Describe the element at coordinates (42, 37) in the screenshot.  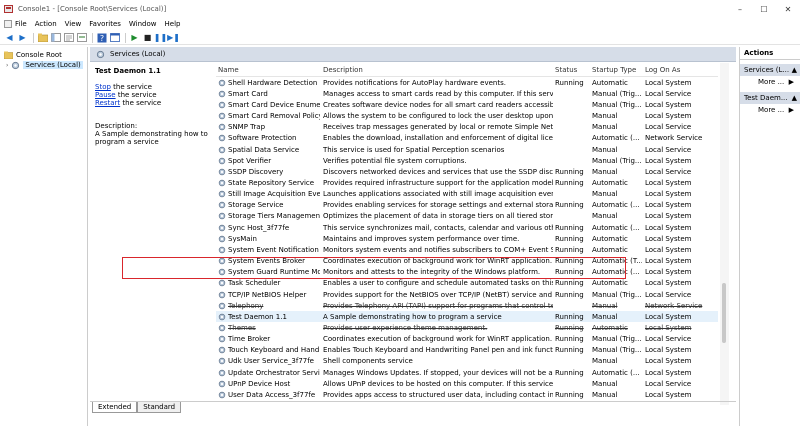
I see `up-folder-icon` at that location.